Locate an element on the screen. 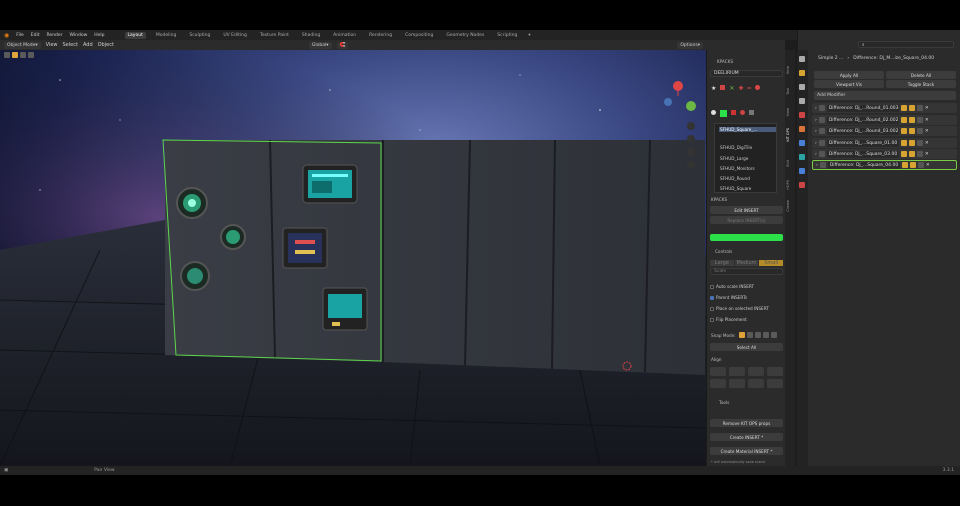  physics-tab-icon is located at coordinates (802, 171).